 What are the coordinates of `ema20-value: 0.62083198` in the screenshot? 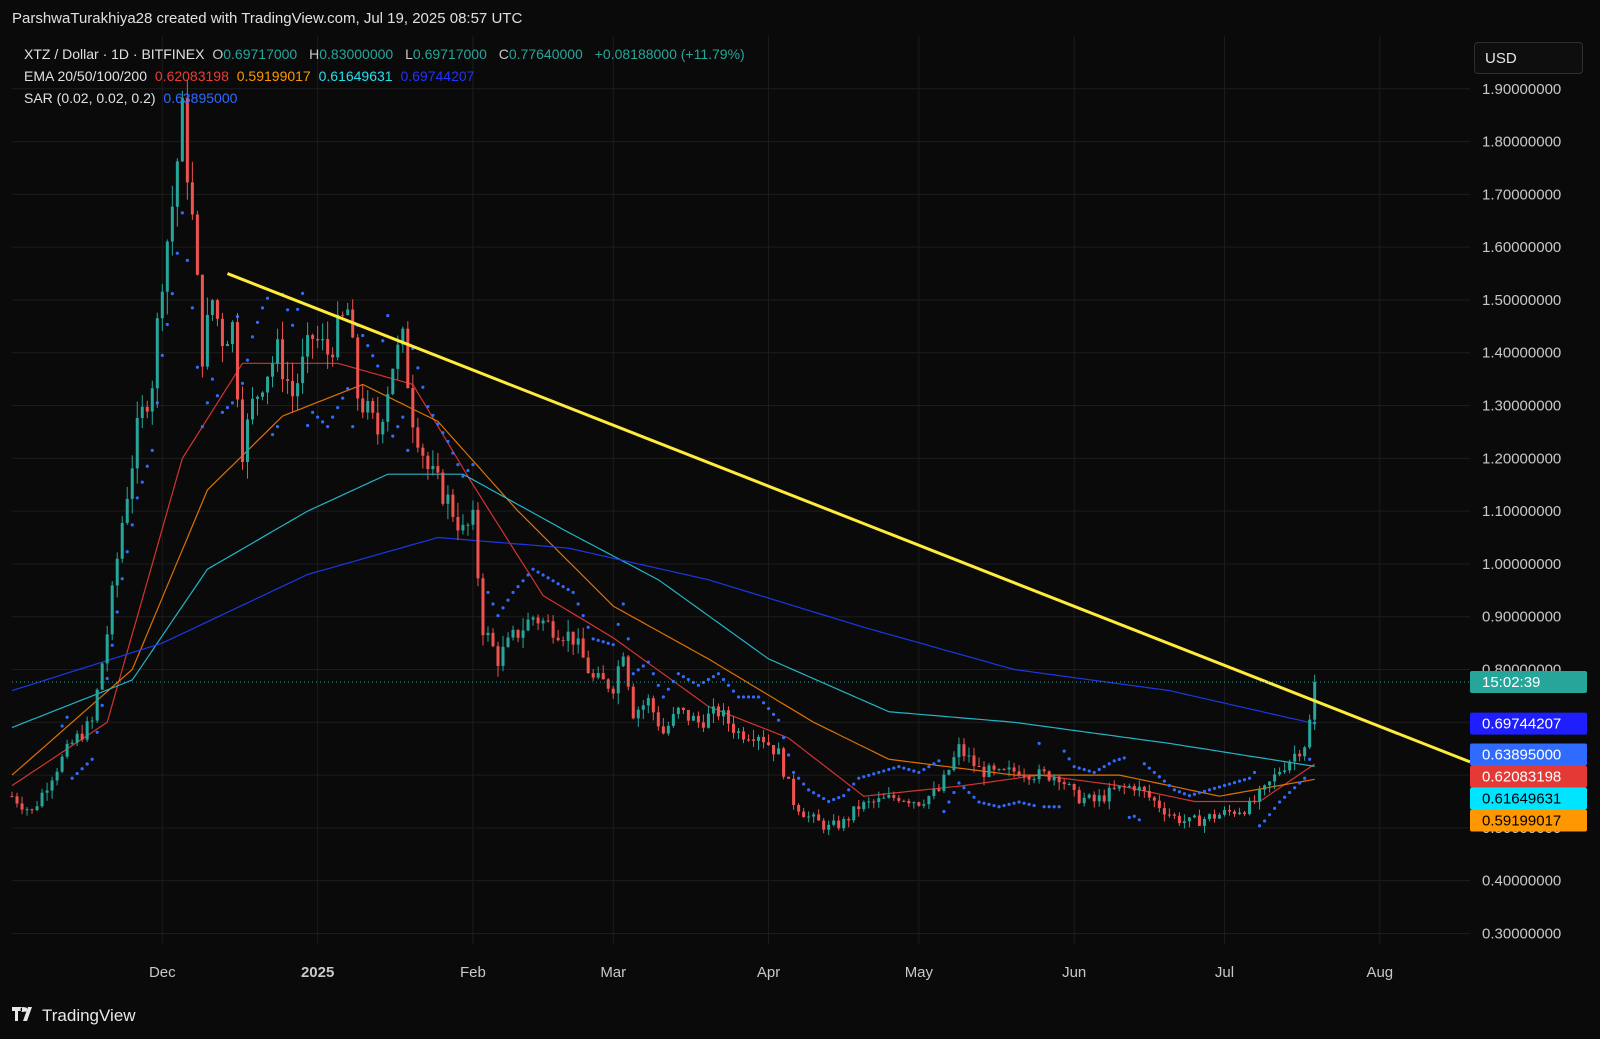 It's located at (191, 76).